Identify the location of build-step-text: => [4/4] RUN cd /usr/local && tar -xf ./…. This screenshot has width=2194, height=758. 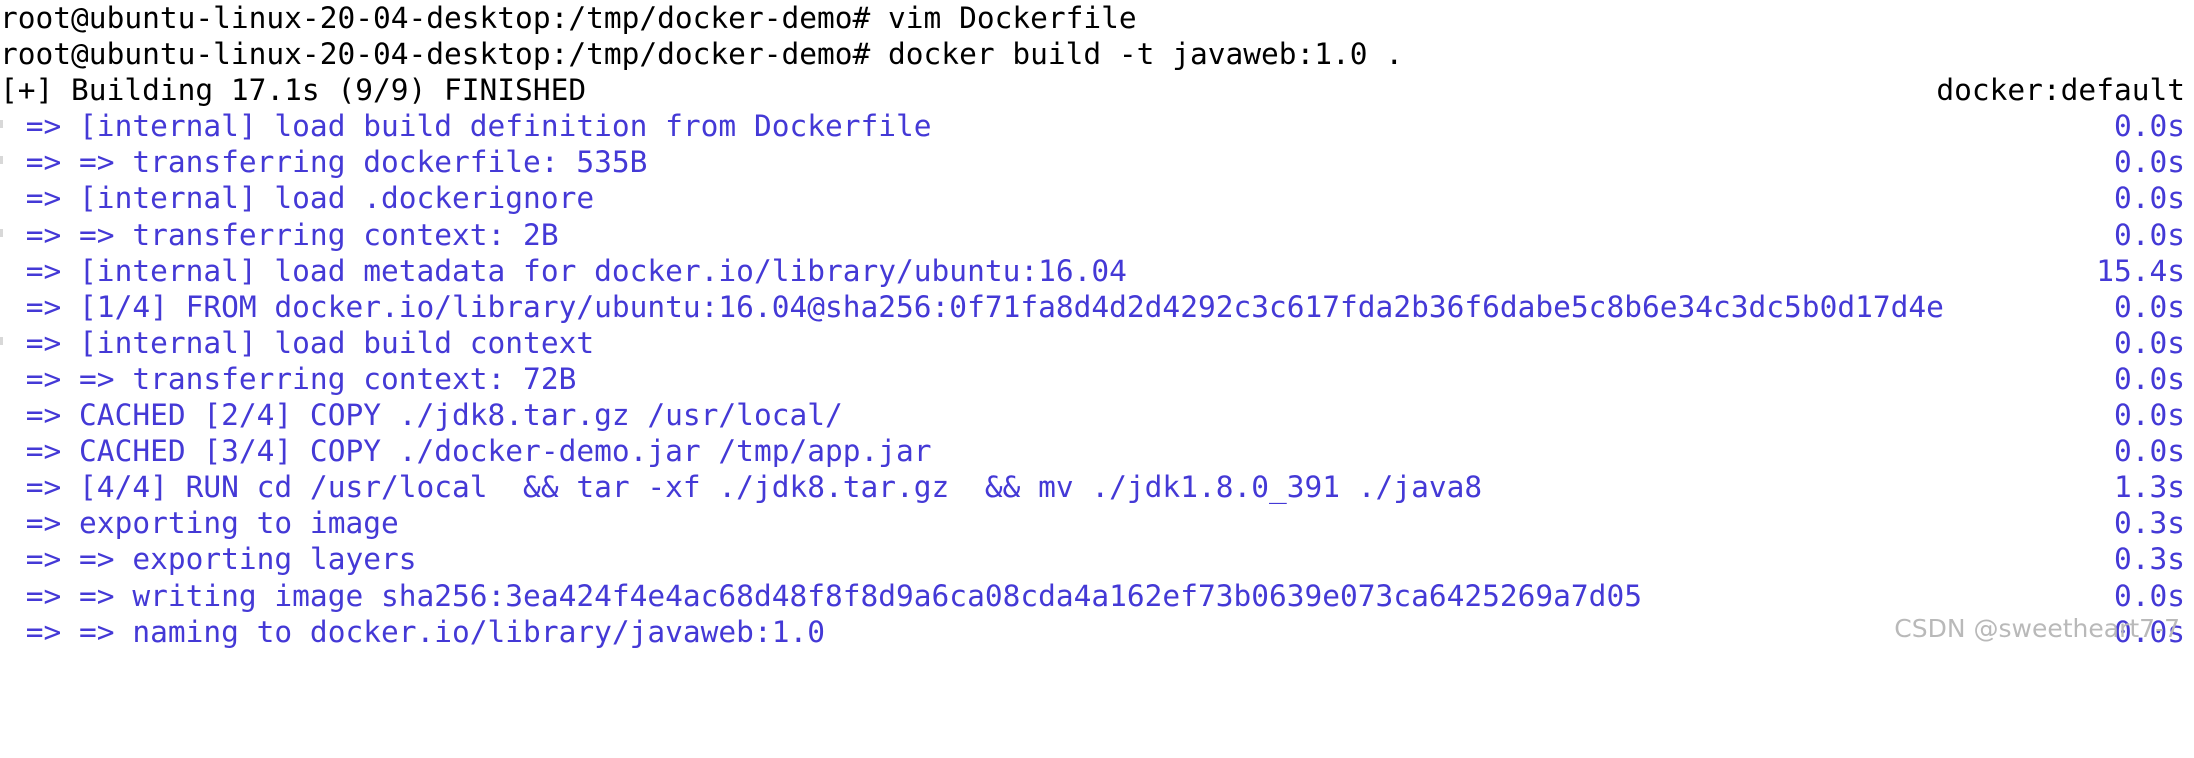
(745, 487).